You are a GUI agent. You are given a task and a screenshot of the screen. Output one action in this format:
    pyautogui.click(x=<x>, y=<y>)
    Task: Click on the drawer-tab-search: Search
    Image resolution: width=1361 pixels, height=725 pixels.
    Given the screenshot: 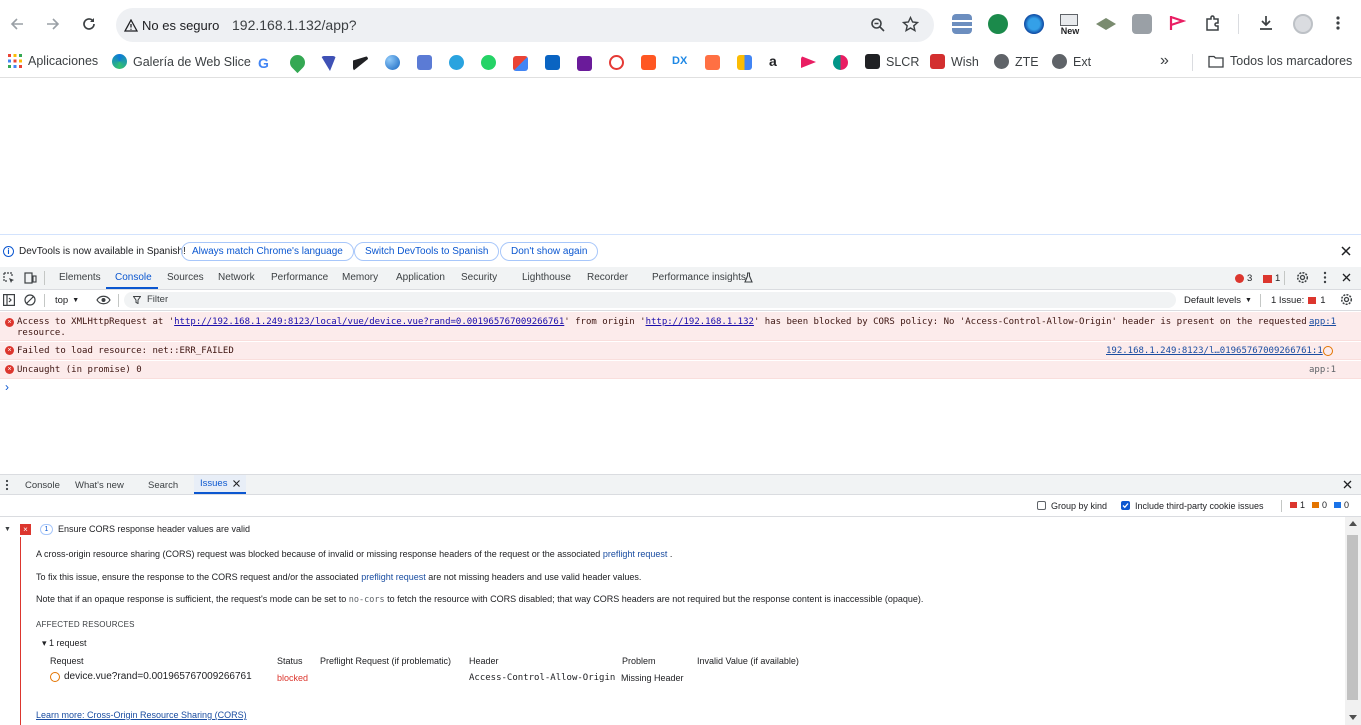 What is the action you would take?
    pyautogui.click(x=163, y=485)
    